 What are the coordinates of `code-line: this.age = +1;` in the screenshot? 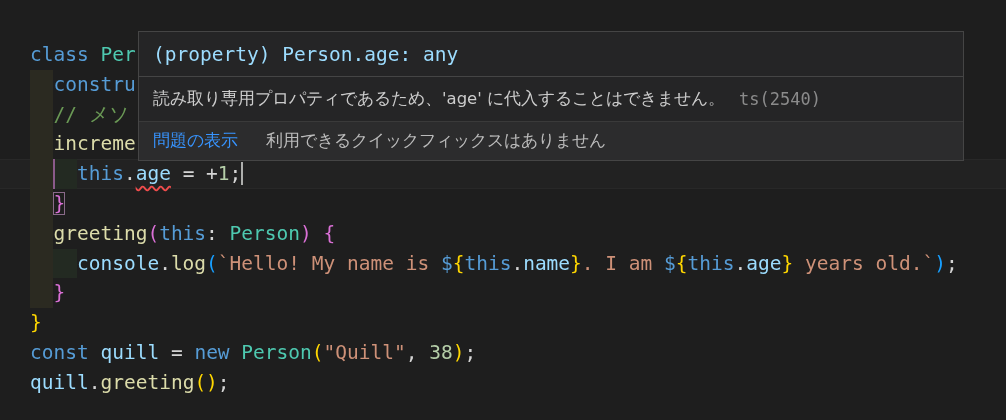 It's located at (159, 174).